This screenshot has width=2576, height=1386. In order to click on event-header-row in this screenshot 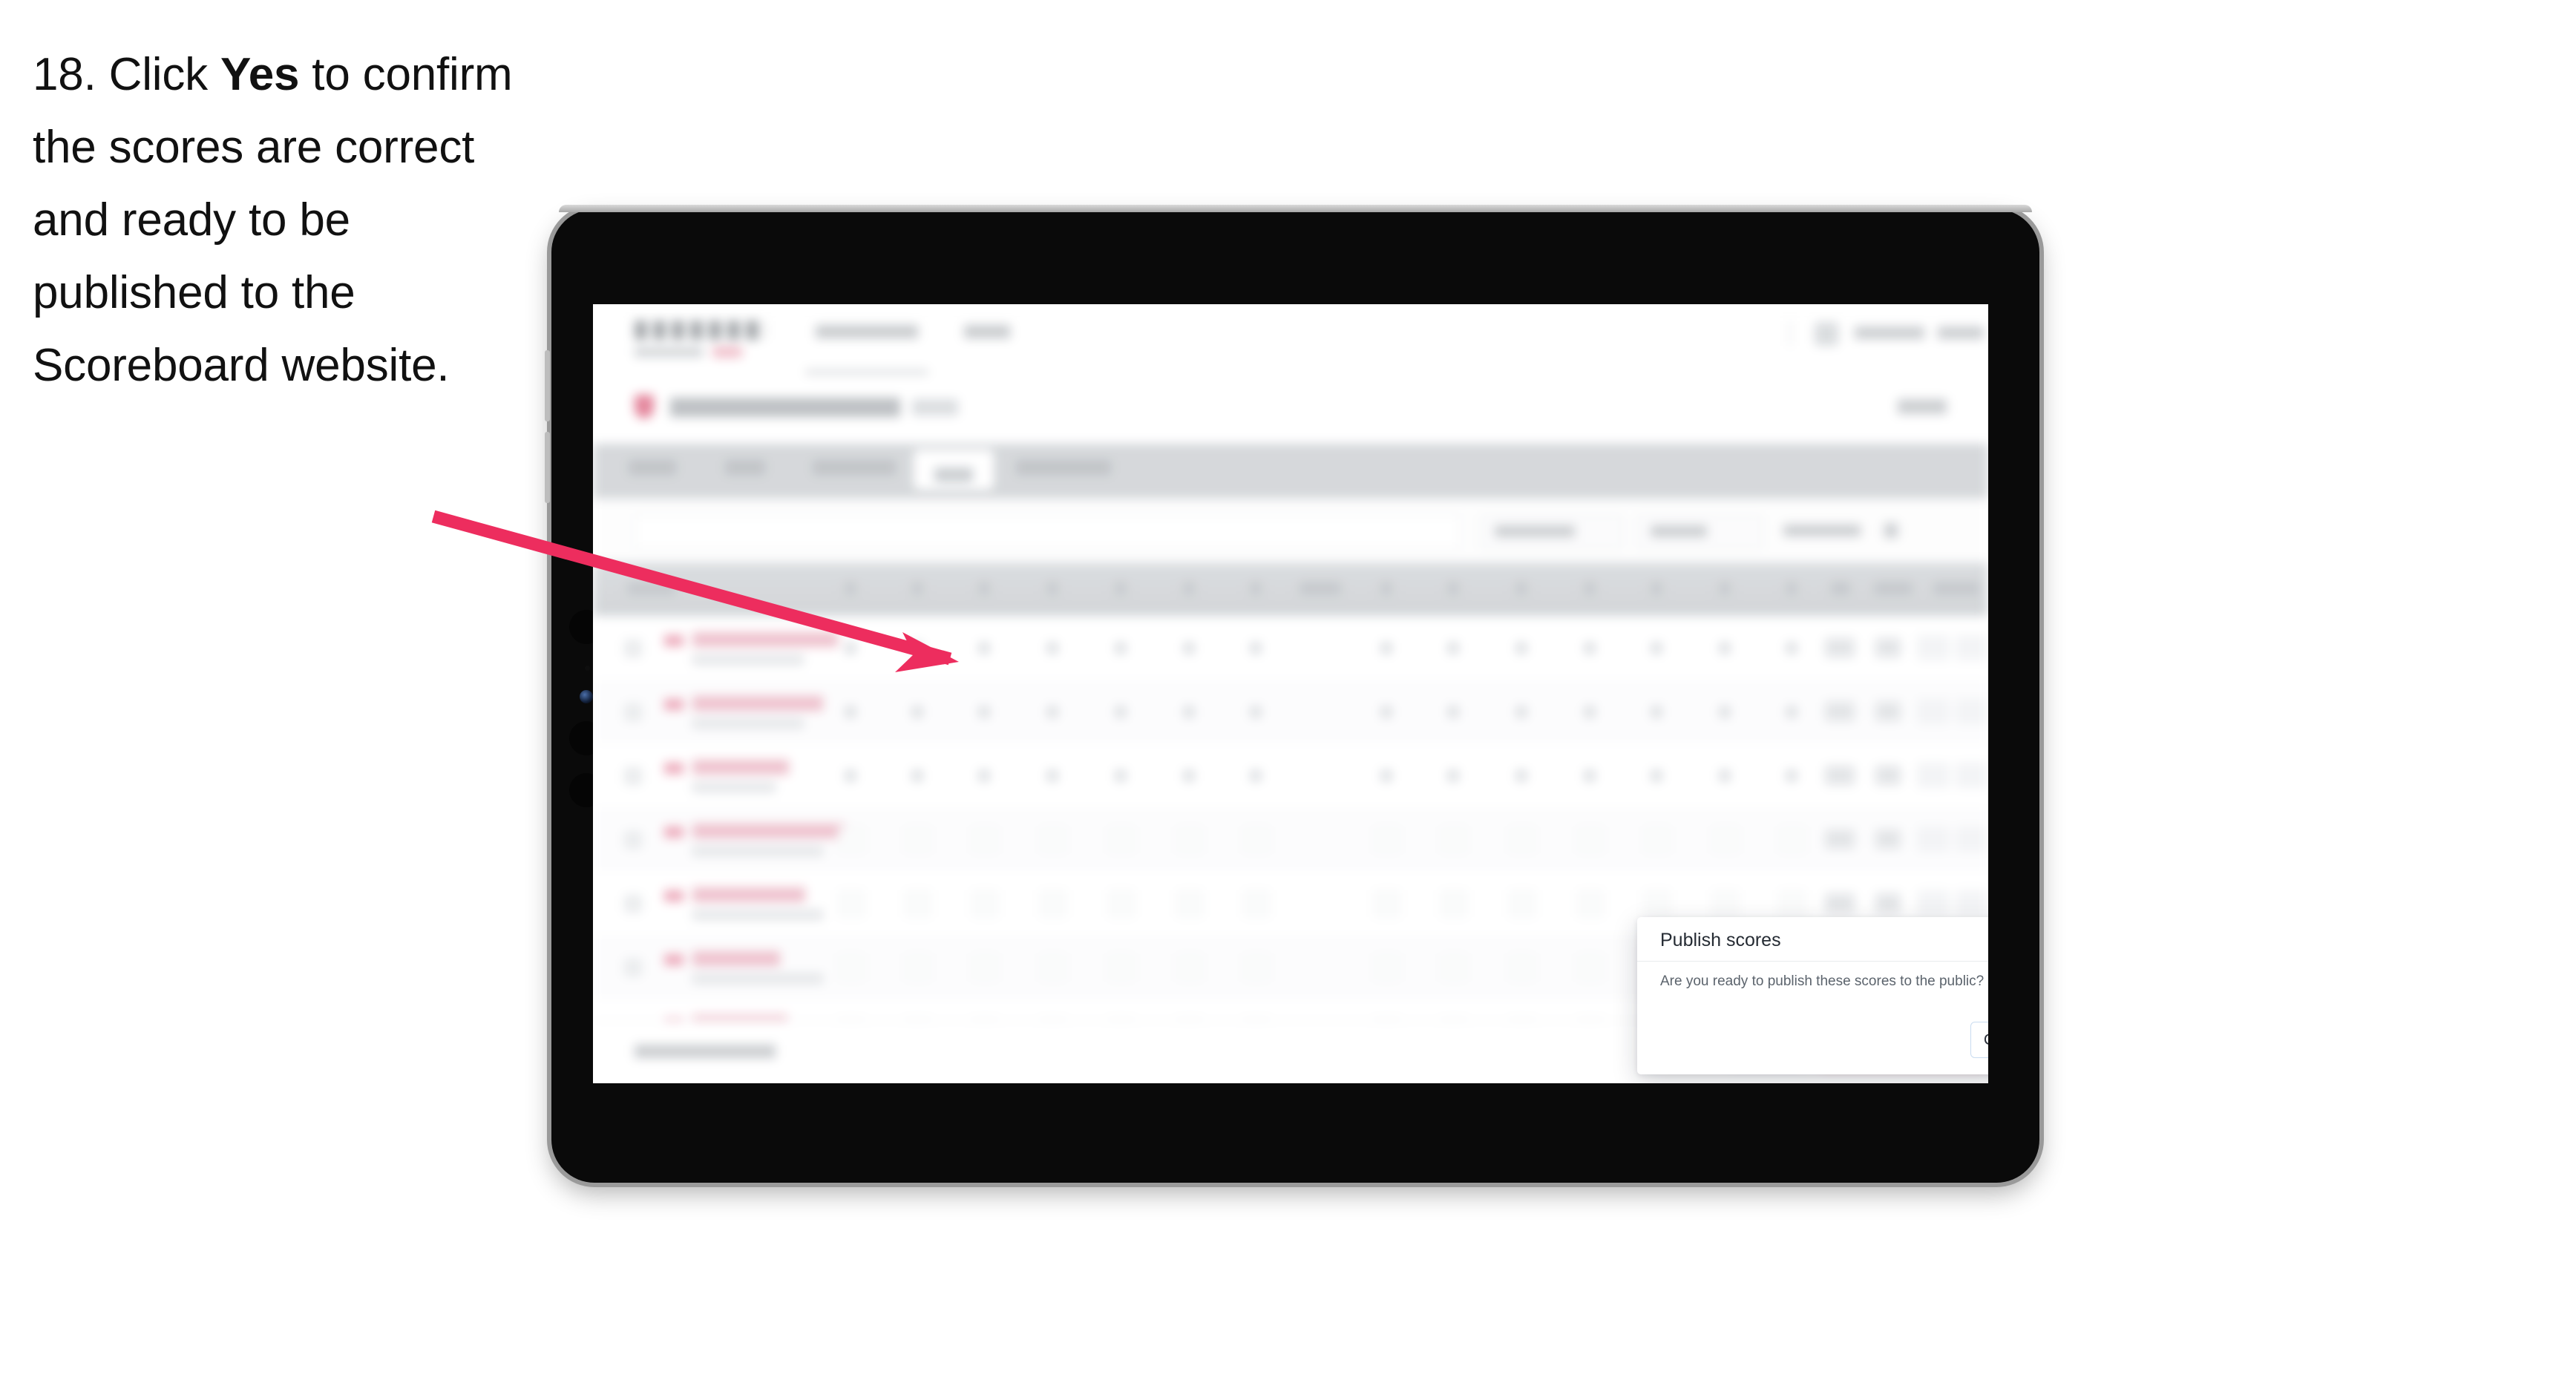, I will do `click(1290, 409)`.